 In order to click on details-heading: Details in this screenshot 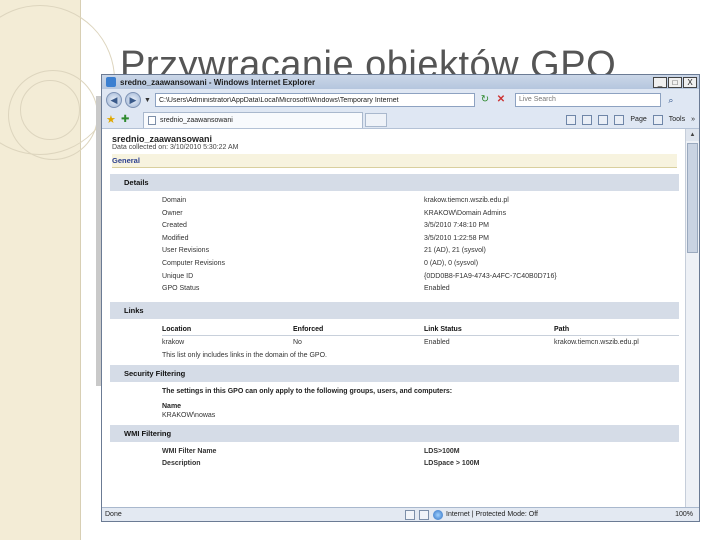, I will do `click(394, 182)`.